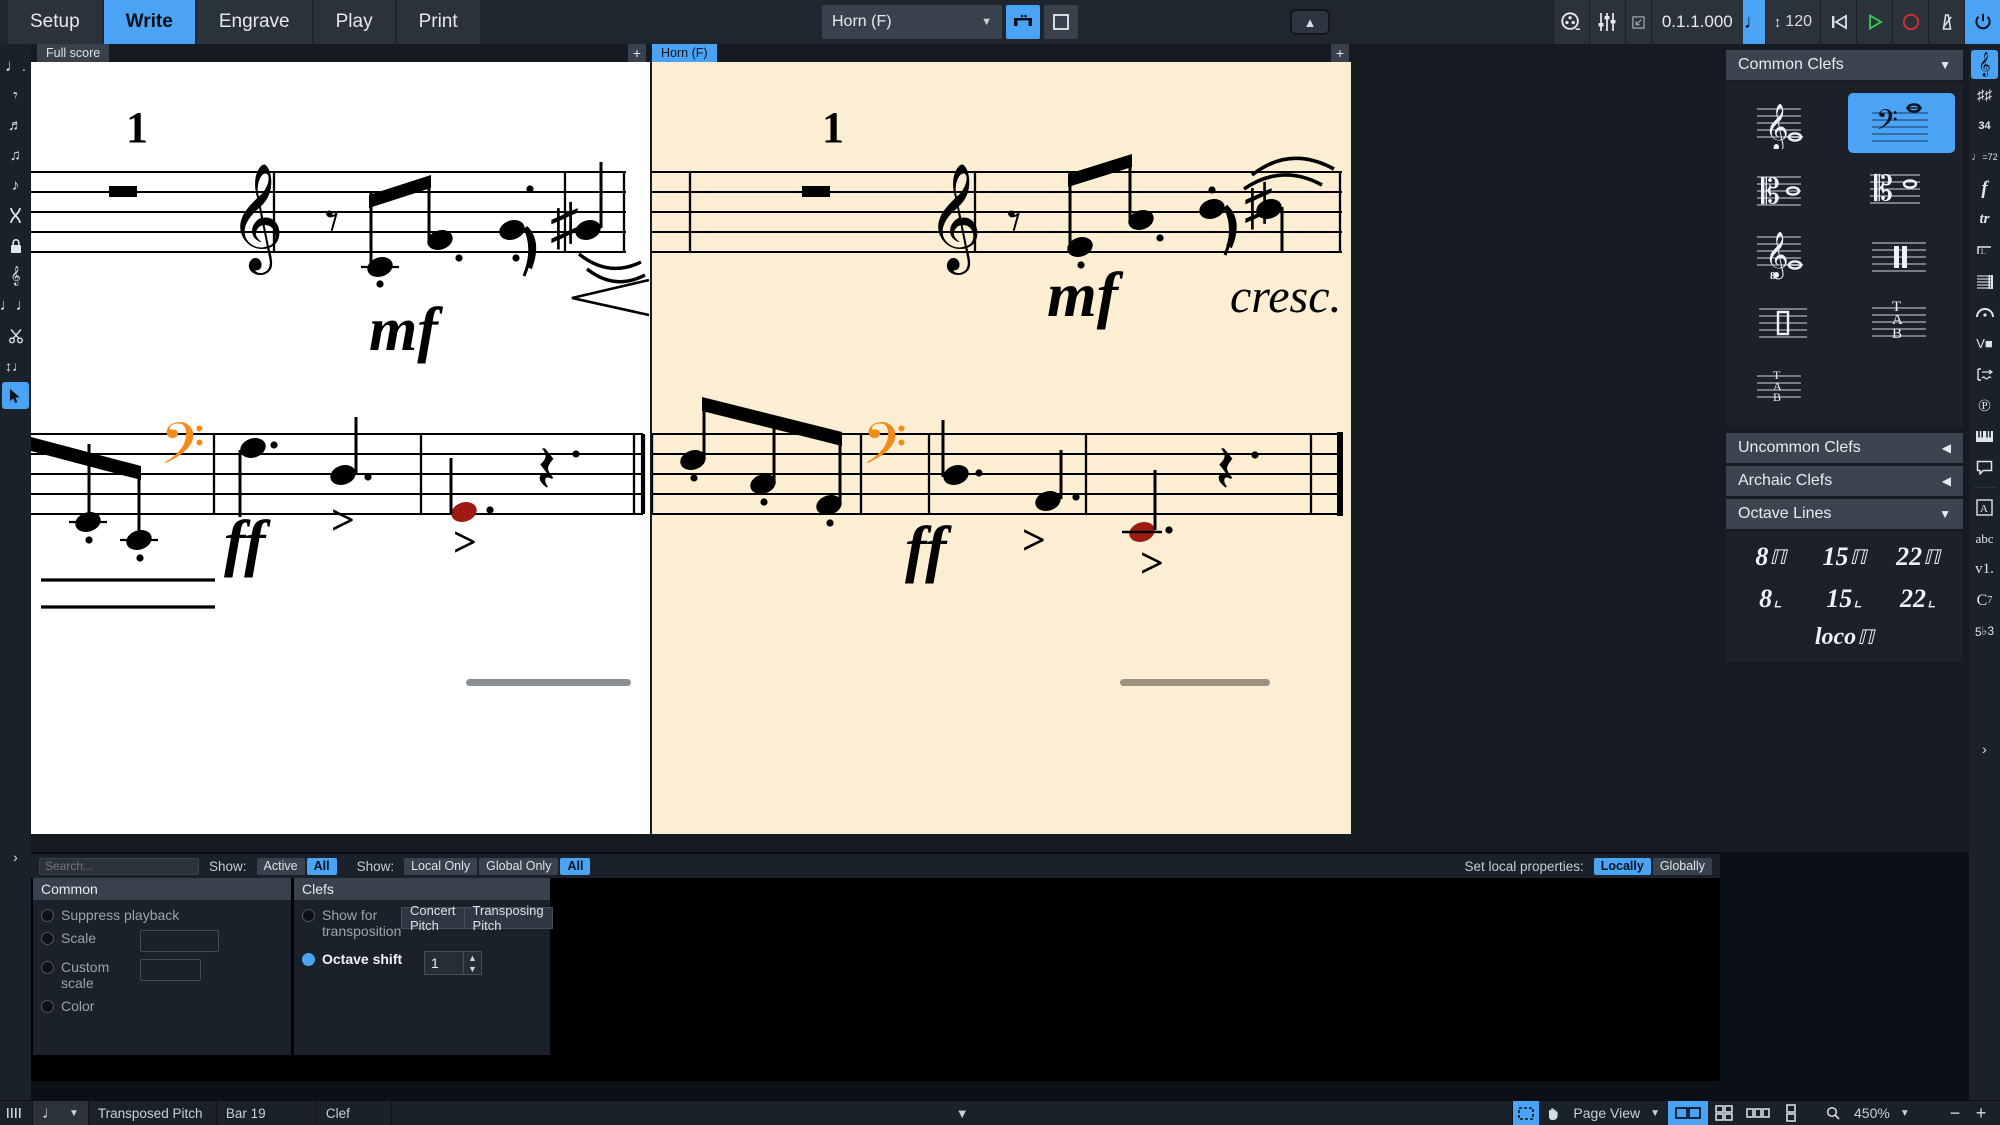 This screenshot has height=1125, width=2000. Describe the element at coordinates (637, 53) in the screenshot. I see `add-tab-left-button: +` at that location.